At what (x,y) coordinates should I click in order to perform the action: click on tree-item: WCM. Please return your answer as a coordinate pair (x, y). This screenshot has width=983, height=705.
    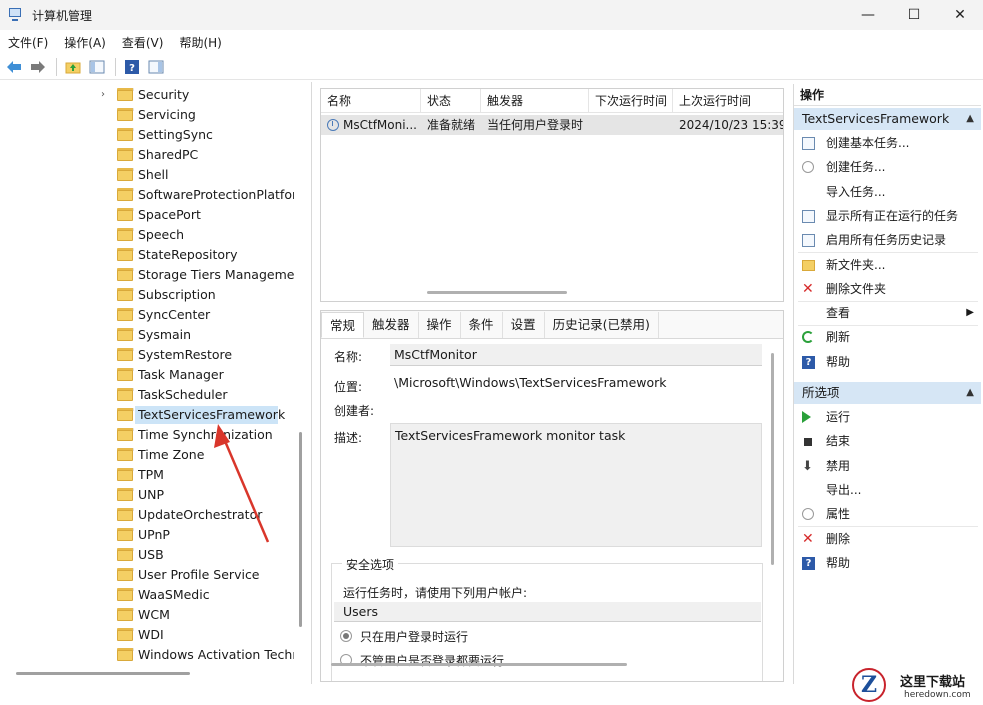
    Looking at the image, I should click on (148, 615).